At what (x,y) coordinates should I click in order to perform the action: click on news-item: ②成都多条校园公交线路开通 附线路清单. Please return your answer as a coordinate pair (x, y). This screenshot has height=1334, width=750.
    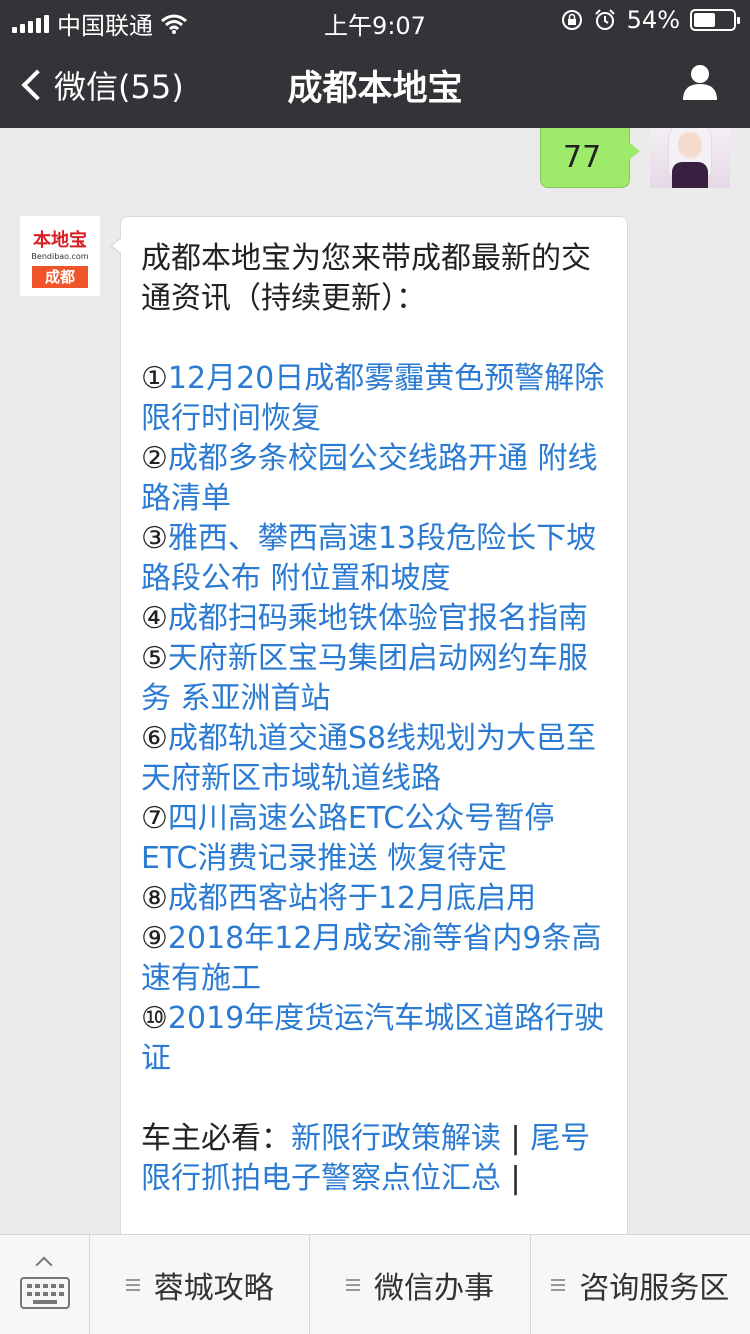
    Looking at the image, I should click on (374, 479).